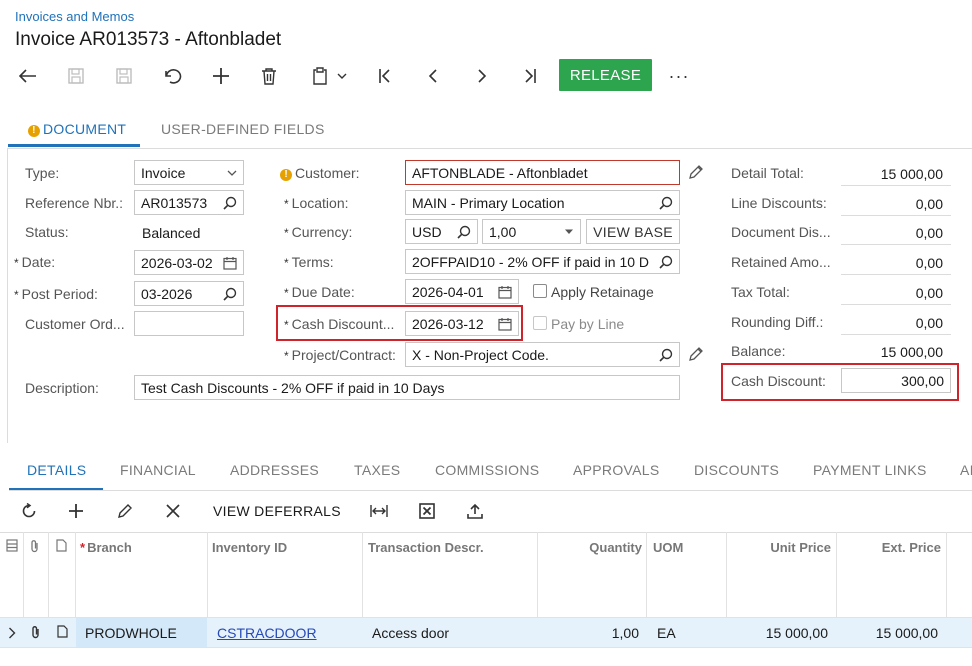 The width and height of the screenshot is (972, 666). I want to click on export-excel-button, so click(427, 511).